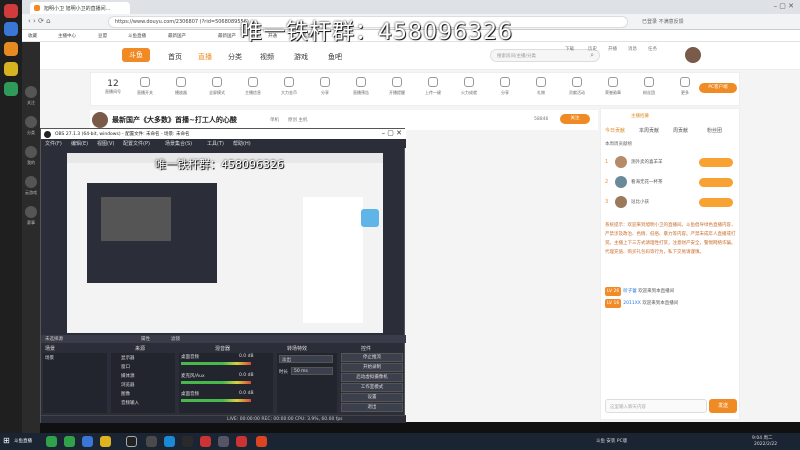 This screenshot has height=450, width=800. I want to click on header-icon-label: 开播, so click(612, 49).